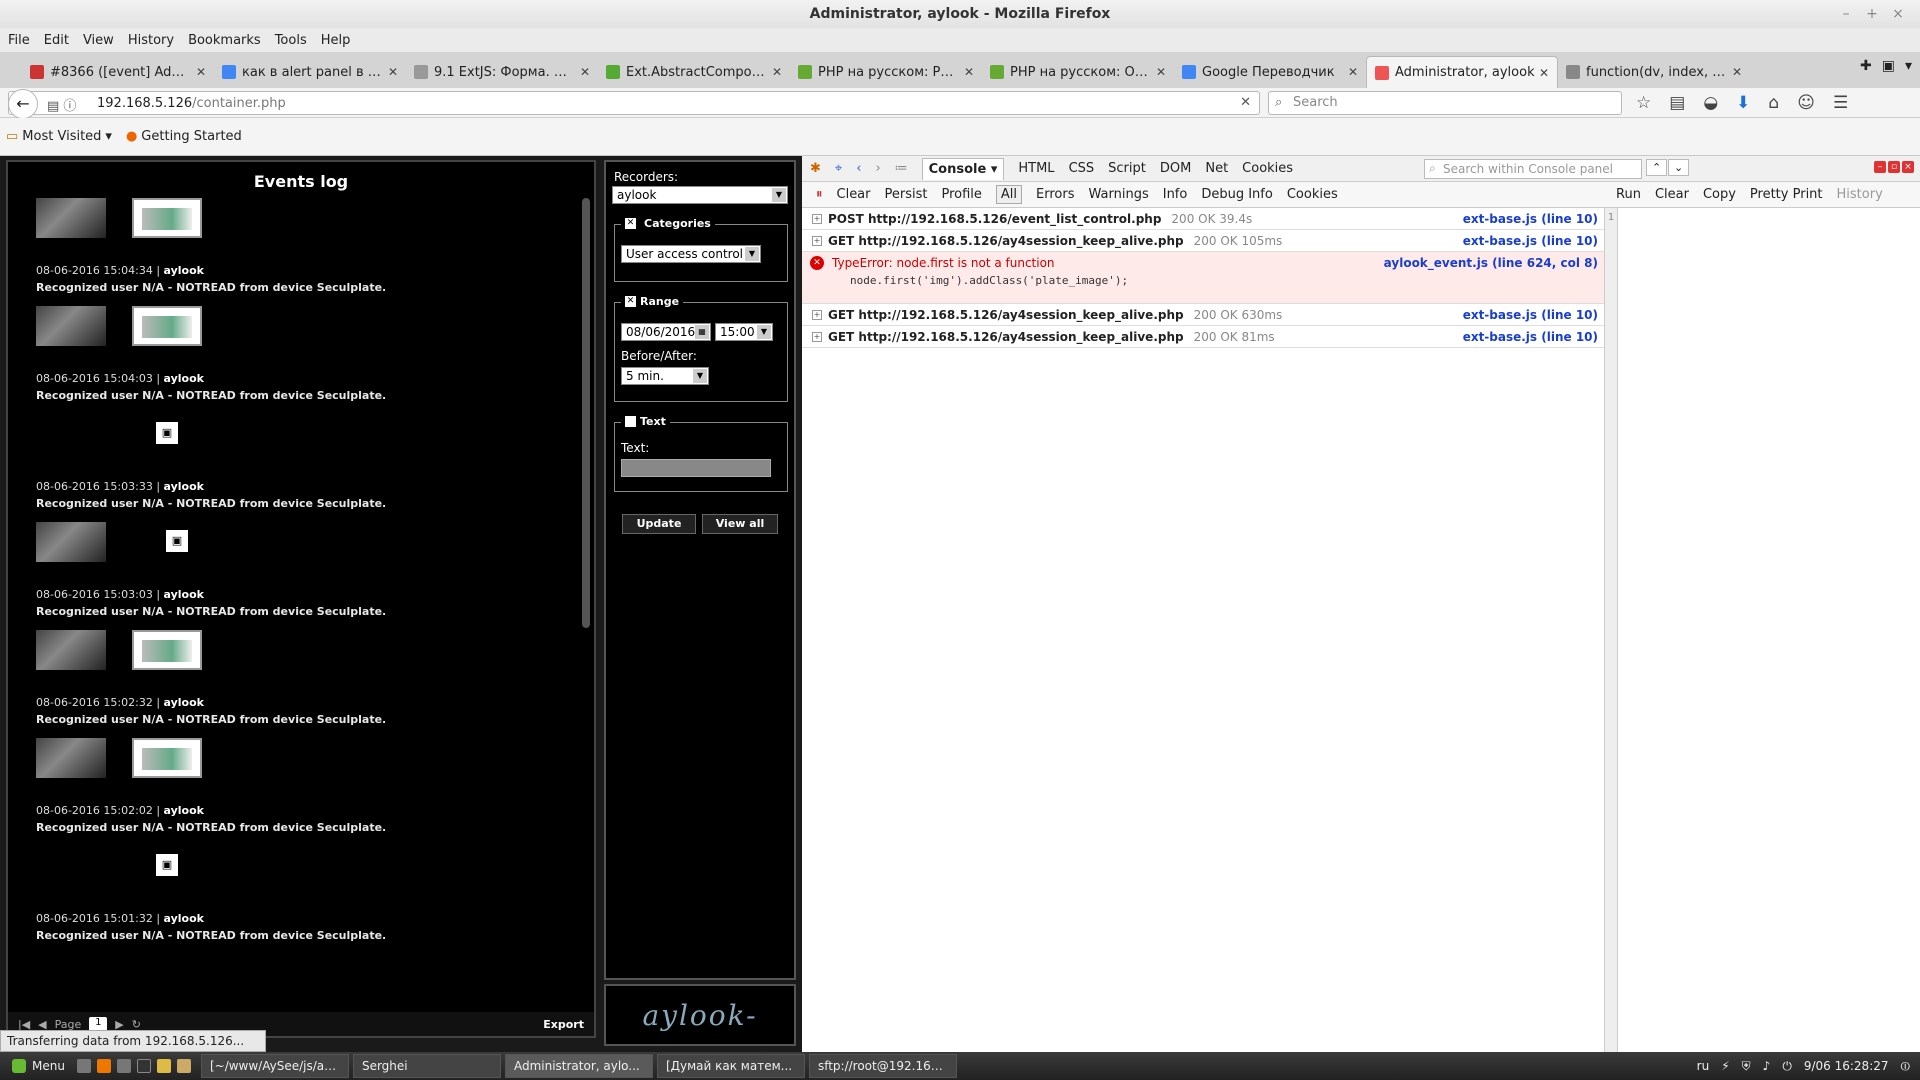 This screenshot has width=1920, height=1080. I want to click on filter-info-button: Info, so click(1175, 194).